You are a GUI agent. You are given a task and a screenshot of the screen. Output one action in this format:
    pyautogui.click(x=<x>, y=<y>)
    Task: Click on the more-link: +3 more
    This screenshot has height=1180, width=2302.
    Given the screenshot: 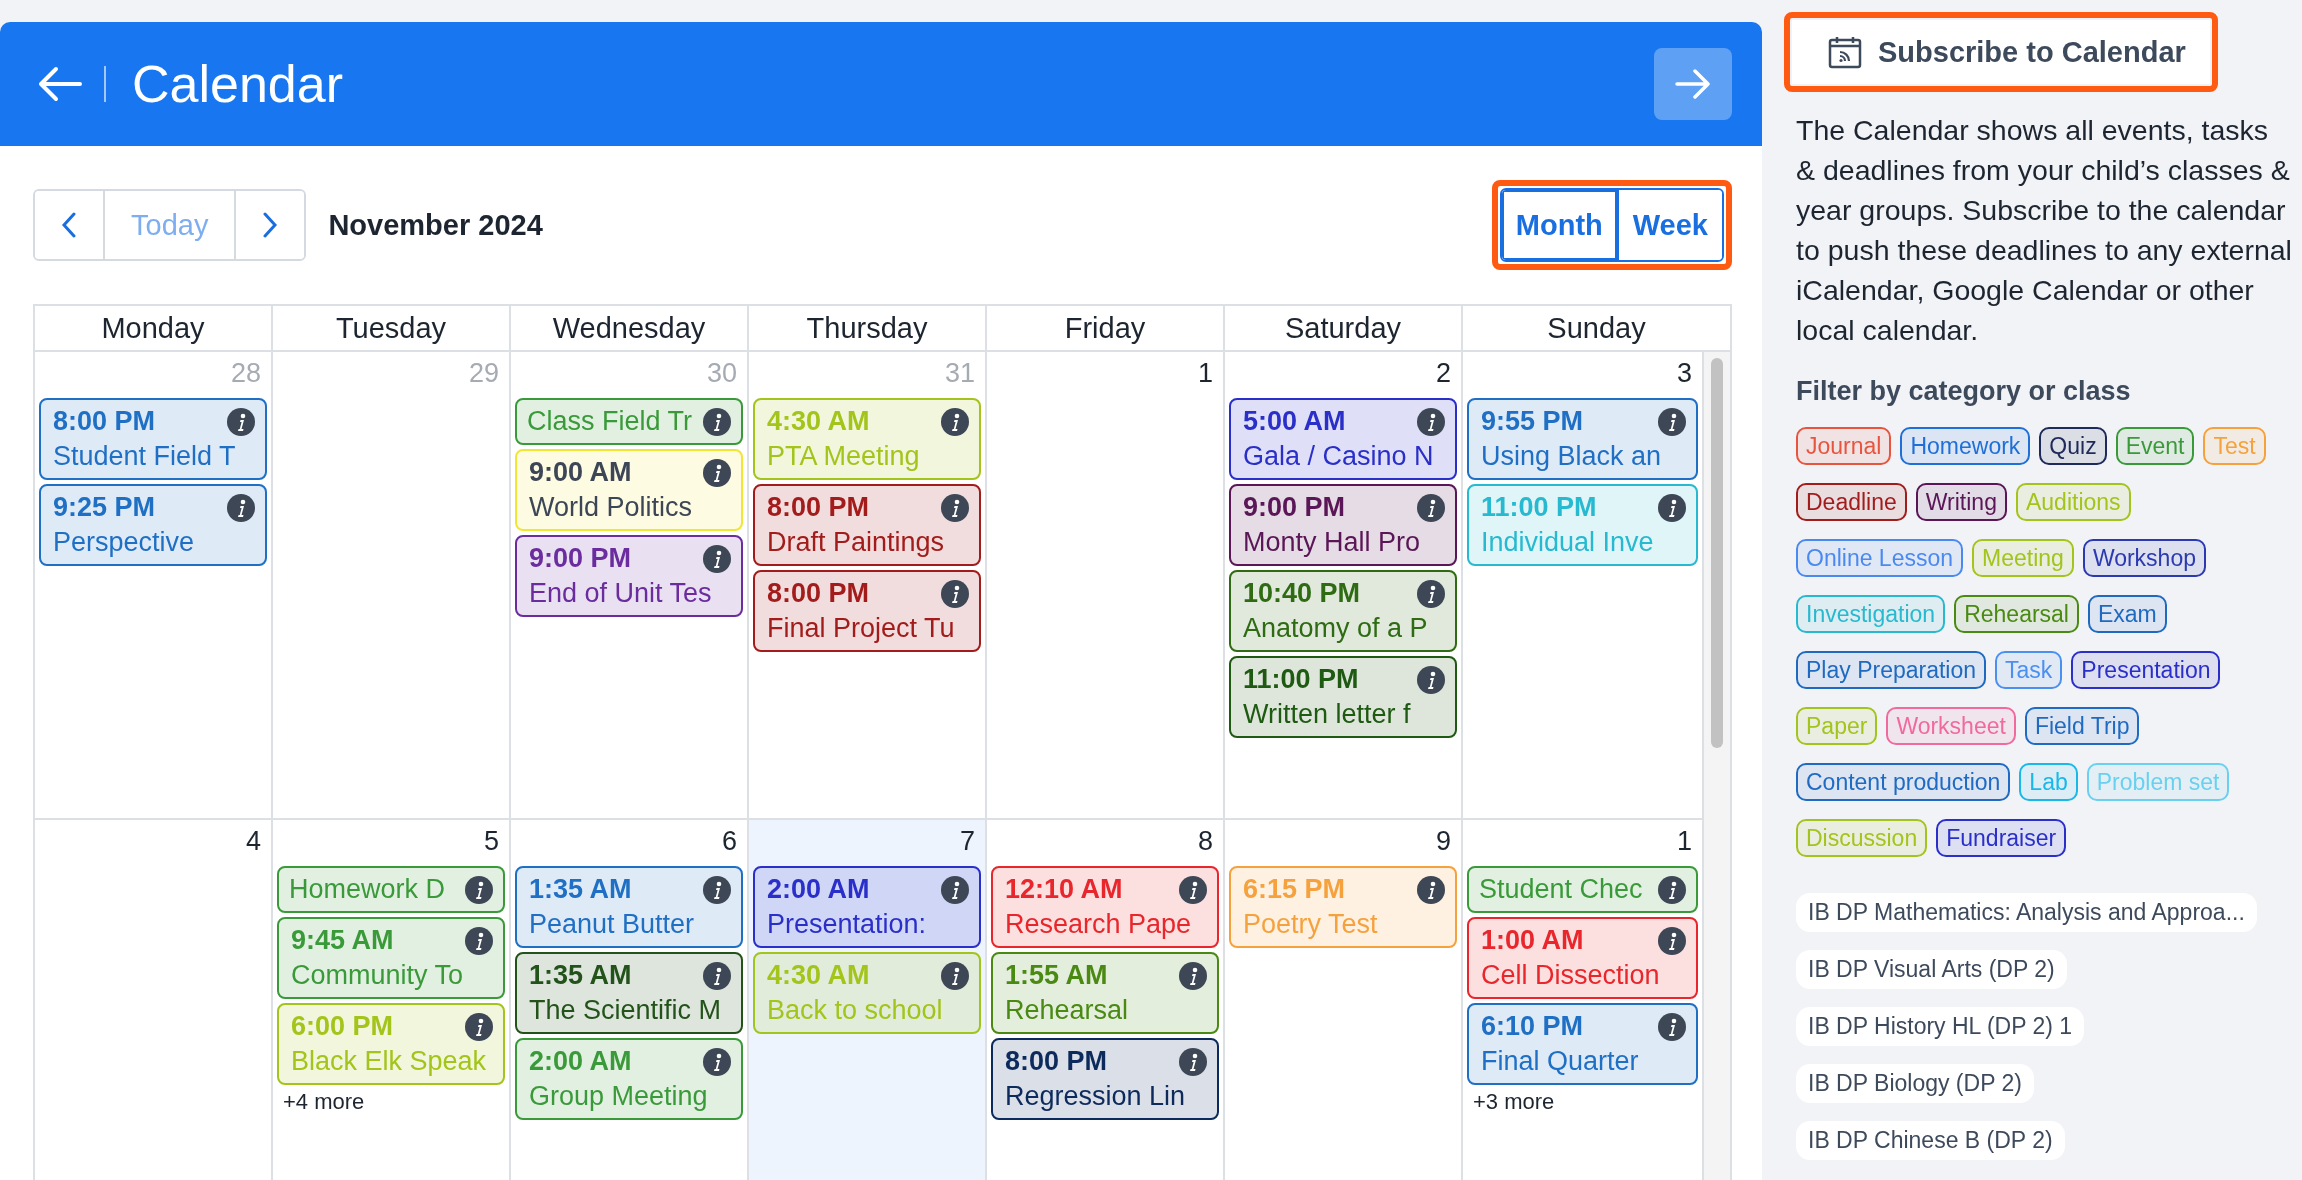 What is the action you would take?
    pyautogui.click(x=1582, y=1102)
    